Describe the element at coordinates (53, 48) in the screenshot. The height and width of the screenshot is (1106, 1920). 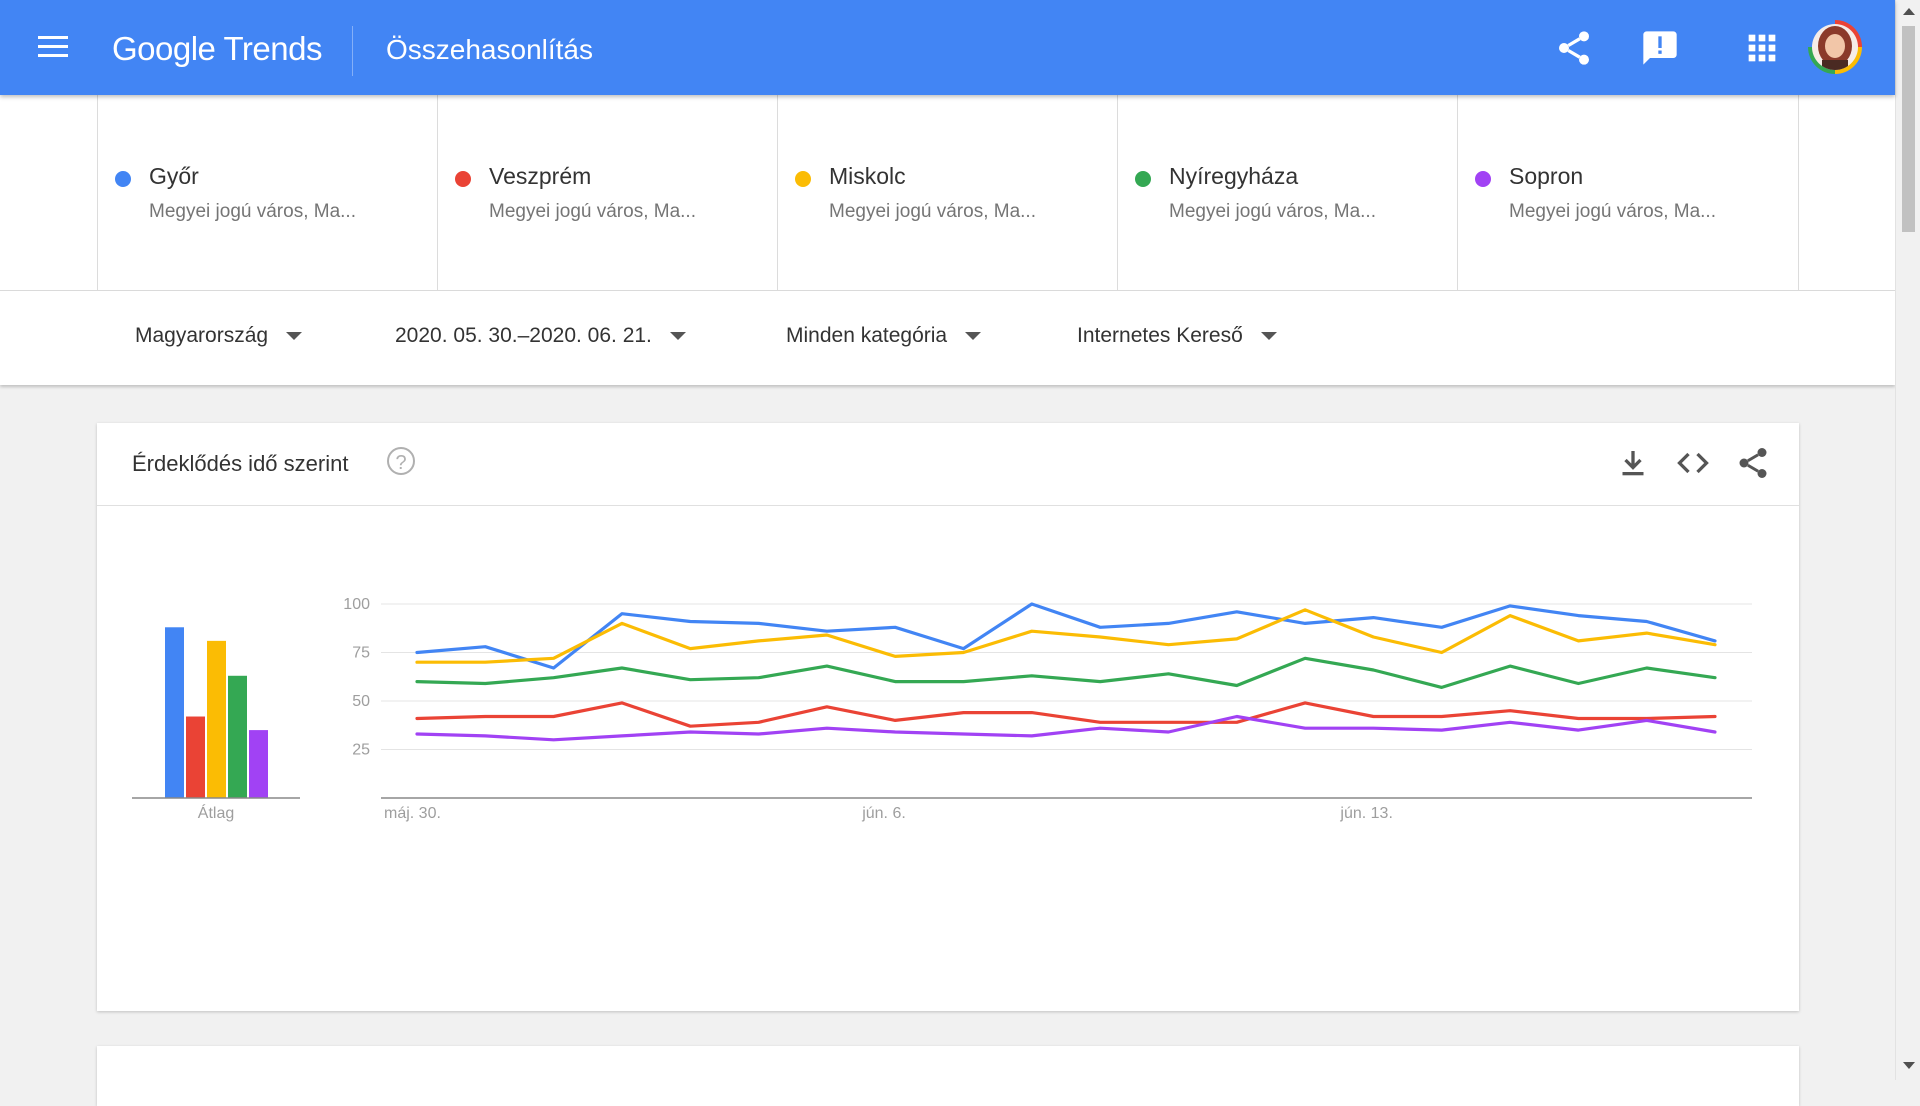
I see `menu-icon` at that location.